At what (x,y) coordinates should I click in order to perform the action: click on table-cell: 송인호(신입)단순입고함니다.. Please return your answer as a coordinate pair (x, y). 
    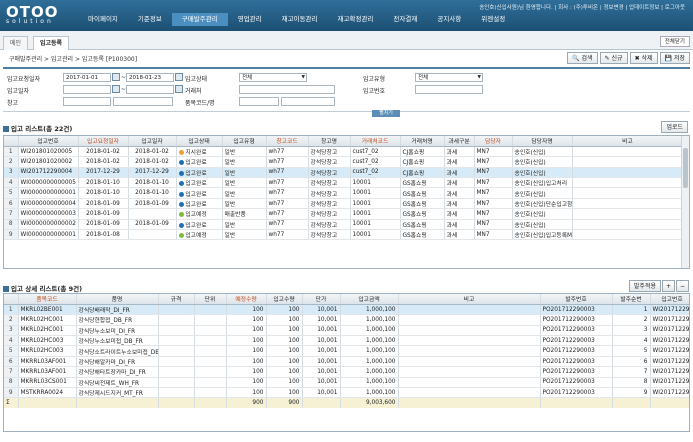
    Looking at the image, I should click on (542, 204).